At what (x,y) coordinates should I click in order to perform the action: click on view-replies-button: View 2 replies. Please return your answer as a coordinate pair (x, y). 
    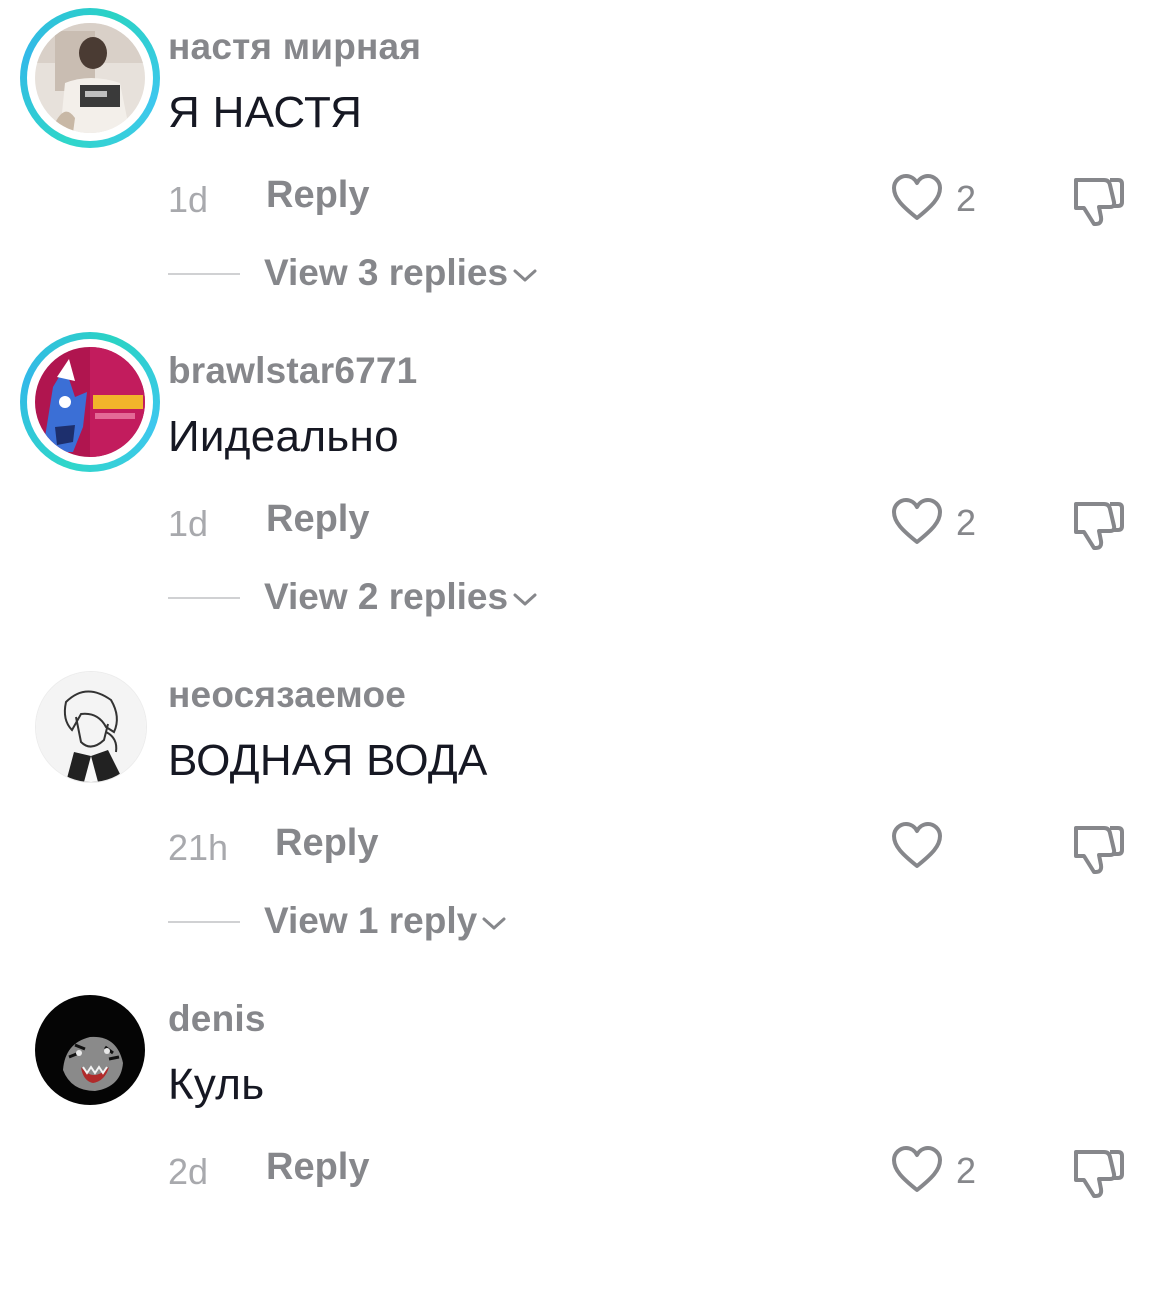
    Looking at the image, I should click on (401, 597).